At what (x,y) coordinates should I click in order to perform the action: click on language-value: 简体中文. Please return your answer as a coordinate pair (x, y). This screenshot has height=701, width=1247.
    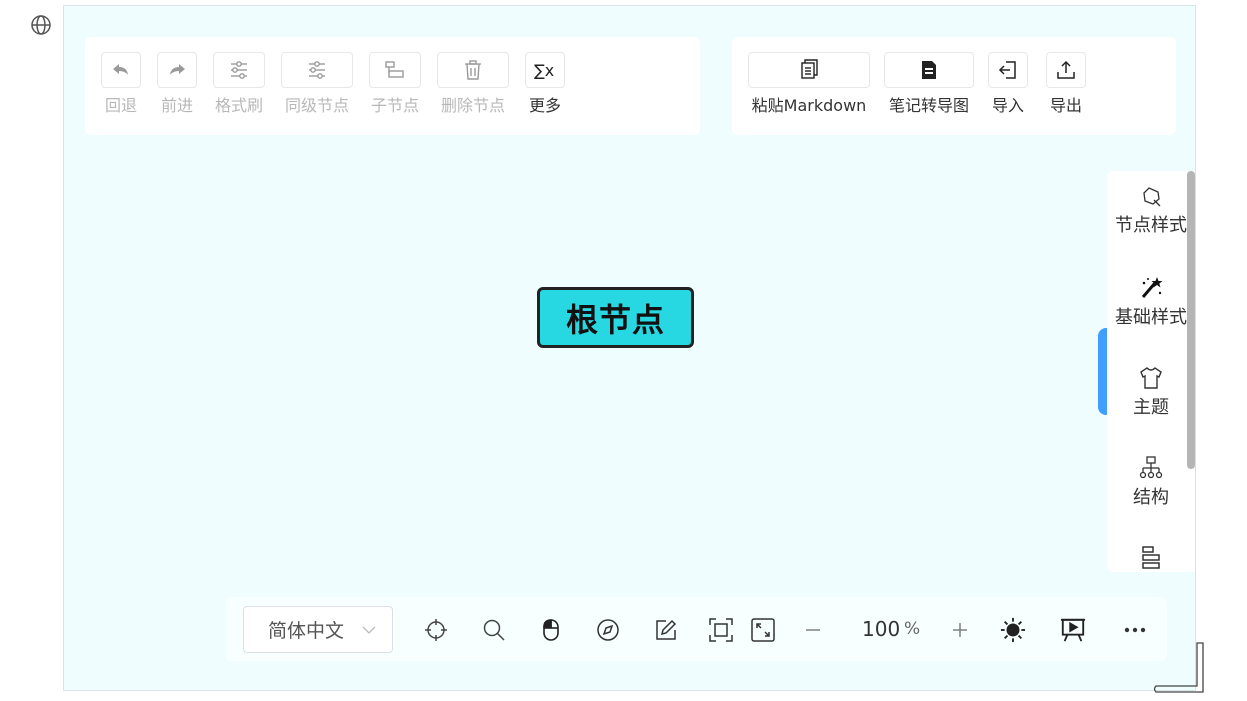
    Looking at the image, I should click on (306, 631).